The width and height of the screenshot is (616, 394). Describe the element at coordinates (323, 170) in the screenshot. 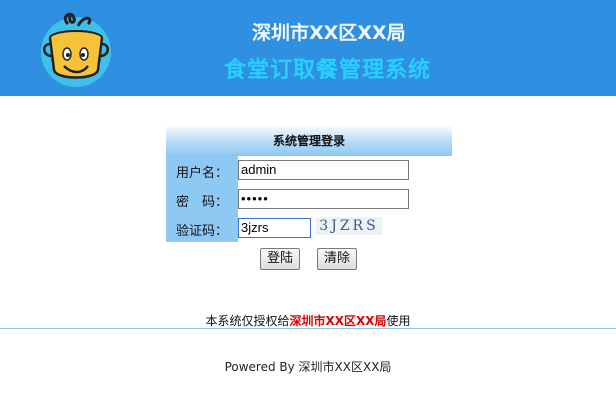

I see `username-input: admin` at that location.